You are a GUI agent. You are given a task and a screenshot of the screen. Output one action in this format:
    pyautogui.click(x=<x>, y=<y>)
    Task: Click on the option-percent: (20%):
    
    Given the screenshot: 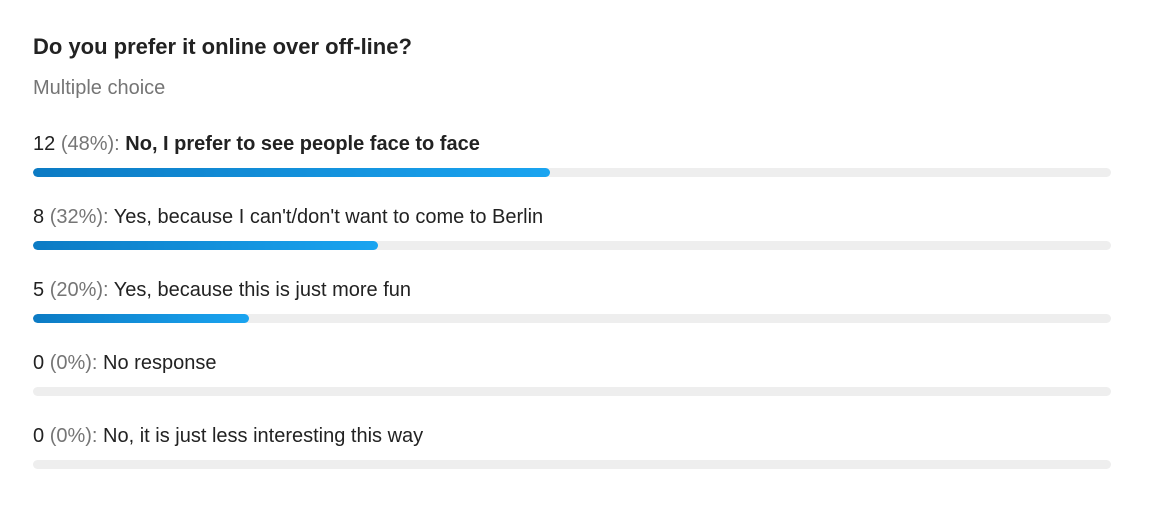 What is the action you would take?
    pyautogui.click(x=79, y=290)
    